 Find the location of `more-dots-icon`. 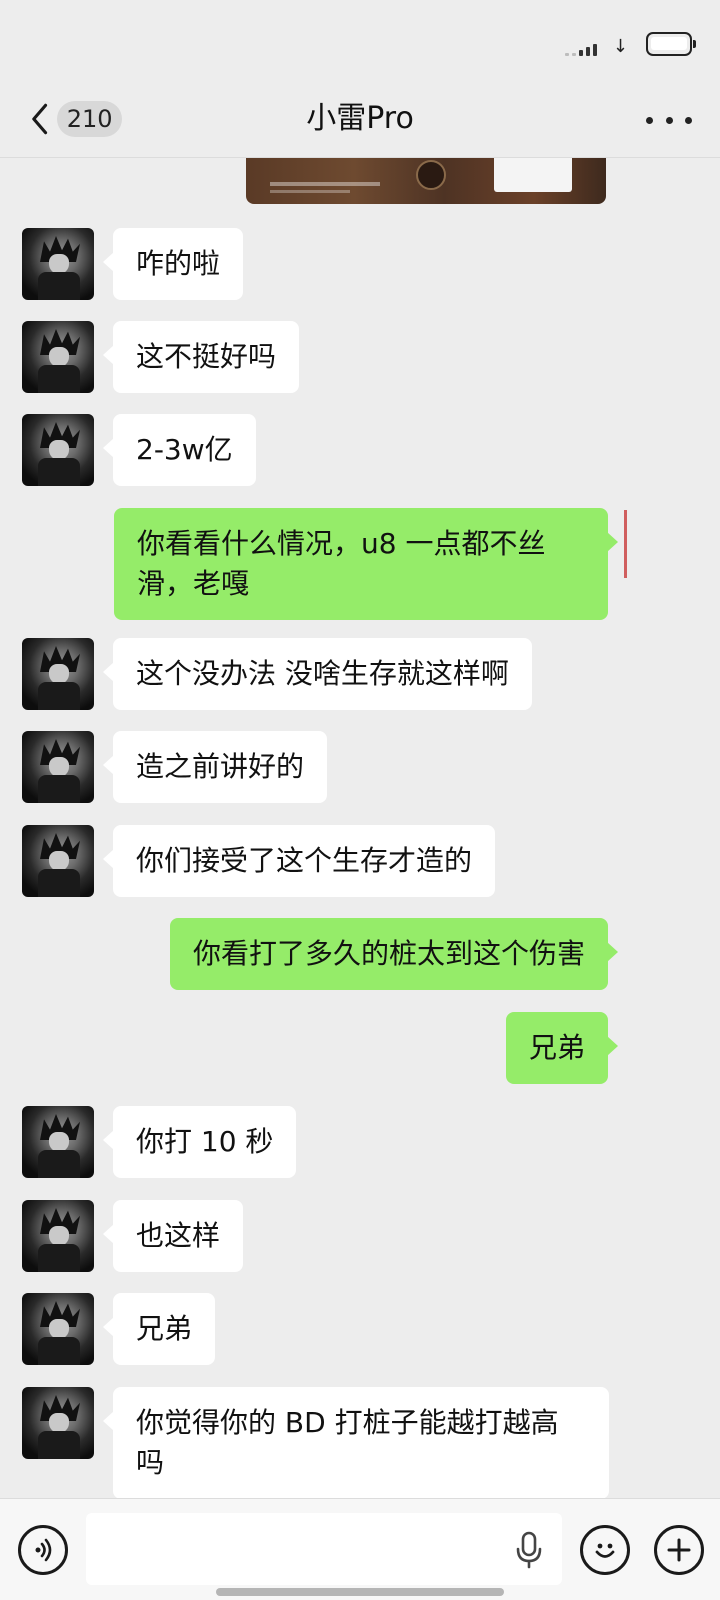

more-dots-icon is located at coordinates (649, 120).